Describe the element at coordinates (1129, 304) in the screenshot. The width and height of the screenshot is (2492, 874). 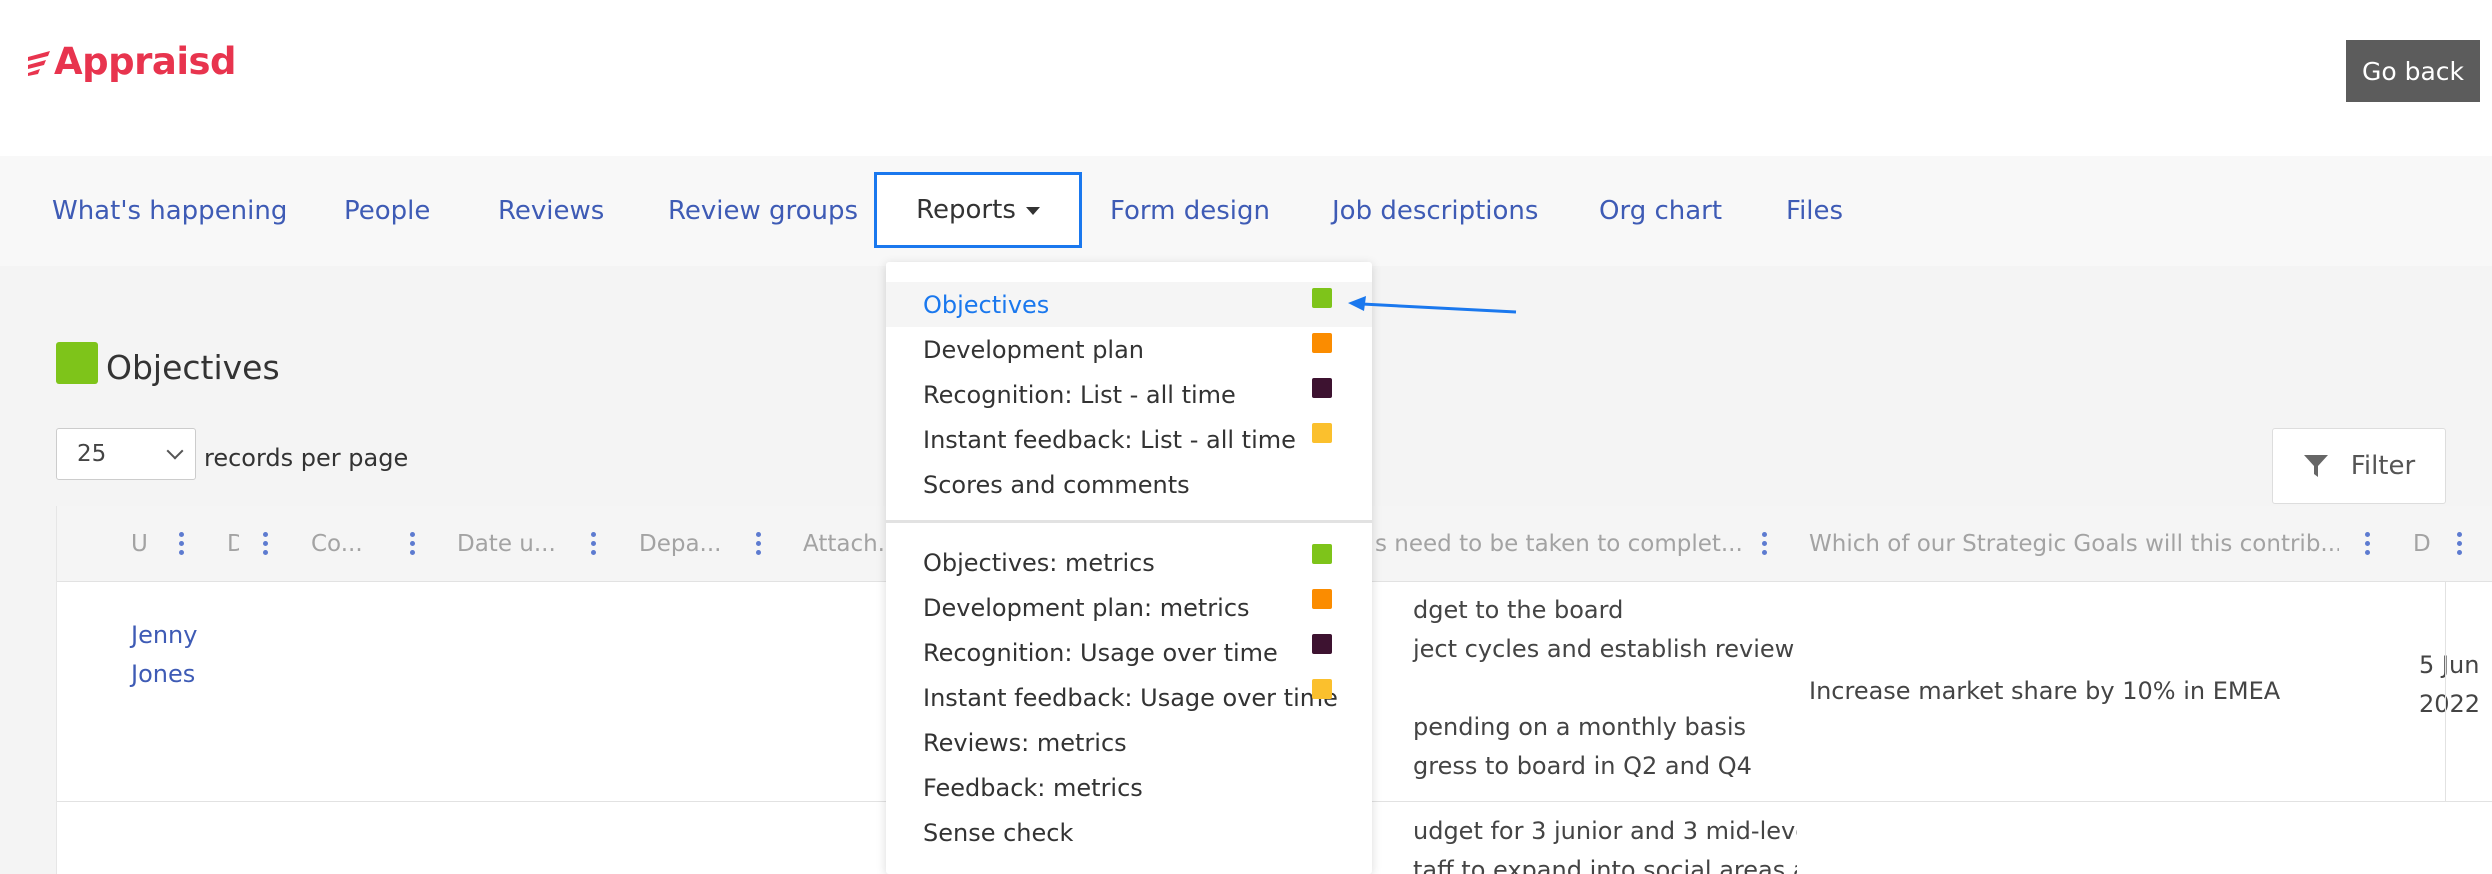
I see `menu-item-objectives: Objectives` at that location.